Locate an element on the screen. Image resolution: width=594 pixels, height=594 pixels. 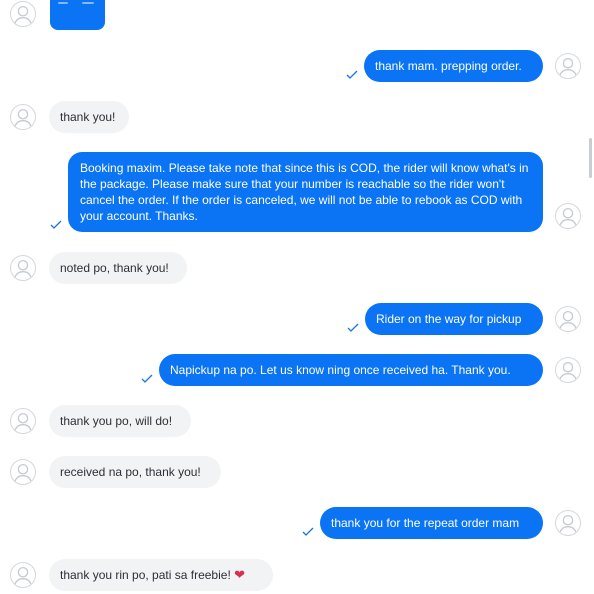
outgoing-message: thank mam. prepping order. is located at coordinates (453, 66).